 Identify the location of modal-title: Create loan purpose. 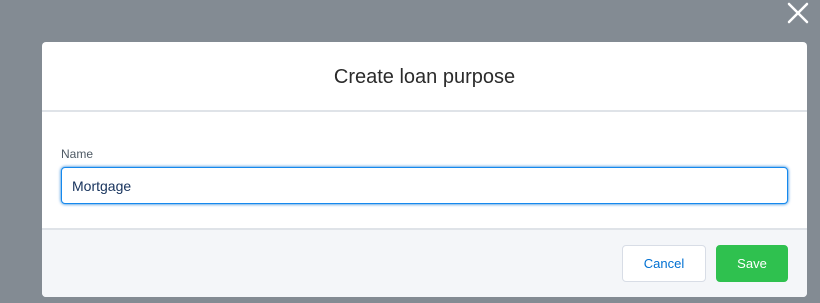
(424, 76).